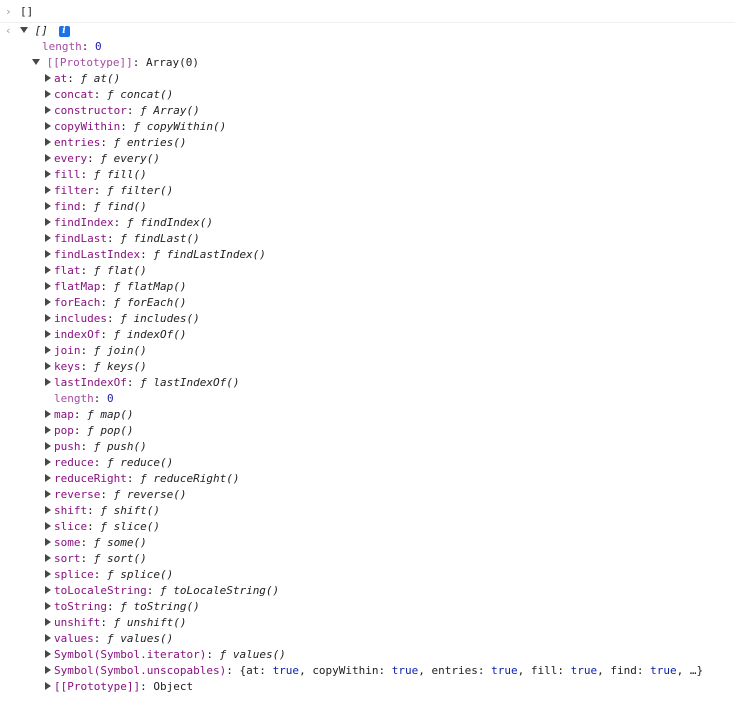 This screenshot has width=735, height=701. I want to click on member-row: every: ƒ every(), so click(367, 159).